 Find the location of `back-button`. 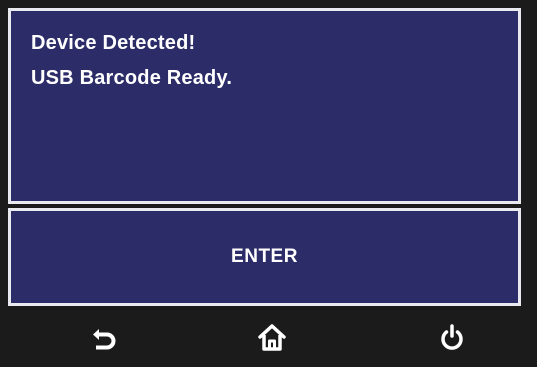

back-button is located at coordinates (105, 338).